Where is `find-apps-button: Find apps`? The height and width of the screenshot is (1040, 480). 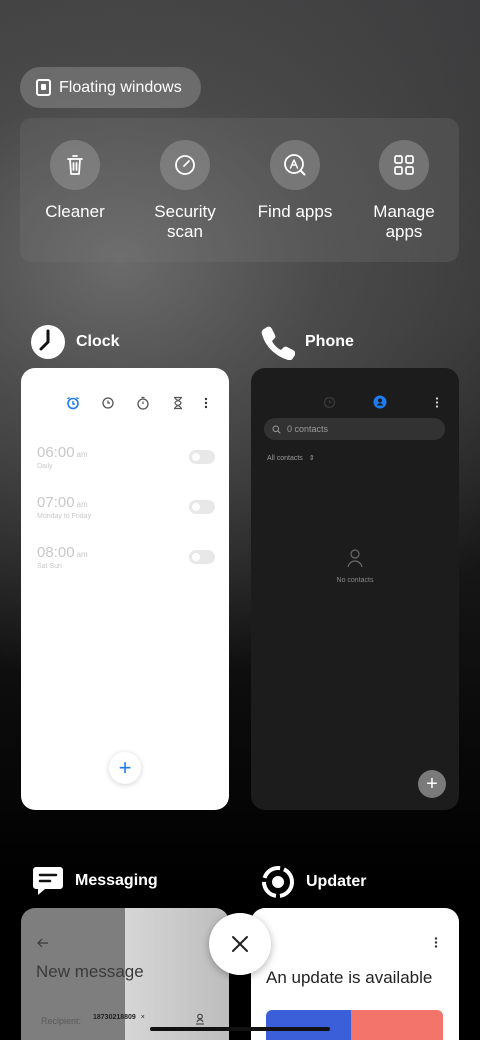 find-apps-button: Find apps is located at coordinates (295, 181).